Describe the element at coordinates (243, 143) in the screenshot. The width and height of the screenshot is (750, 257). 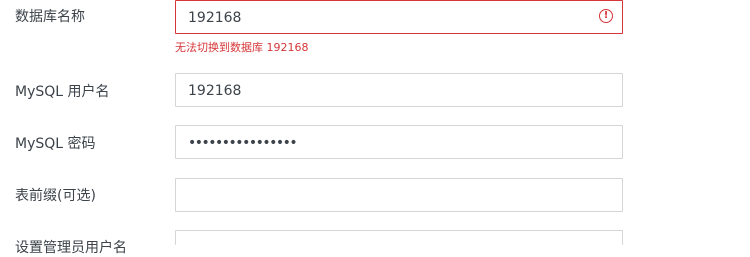
I see `mysql-password-value: ••••••••••••••••` at that location.